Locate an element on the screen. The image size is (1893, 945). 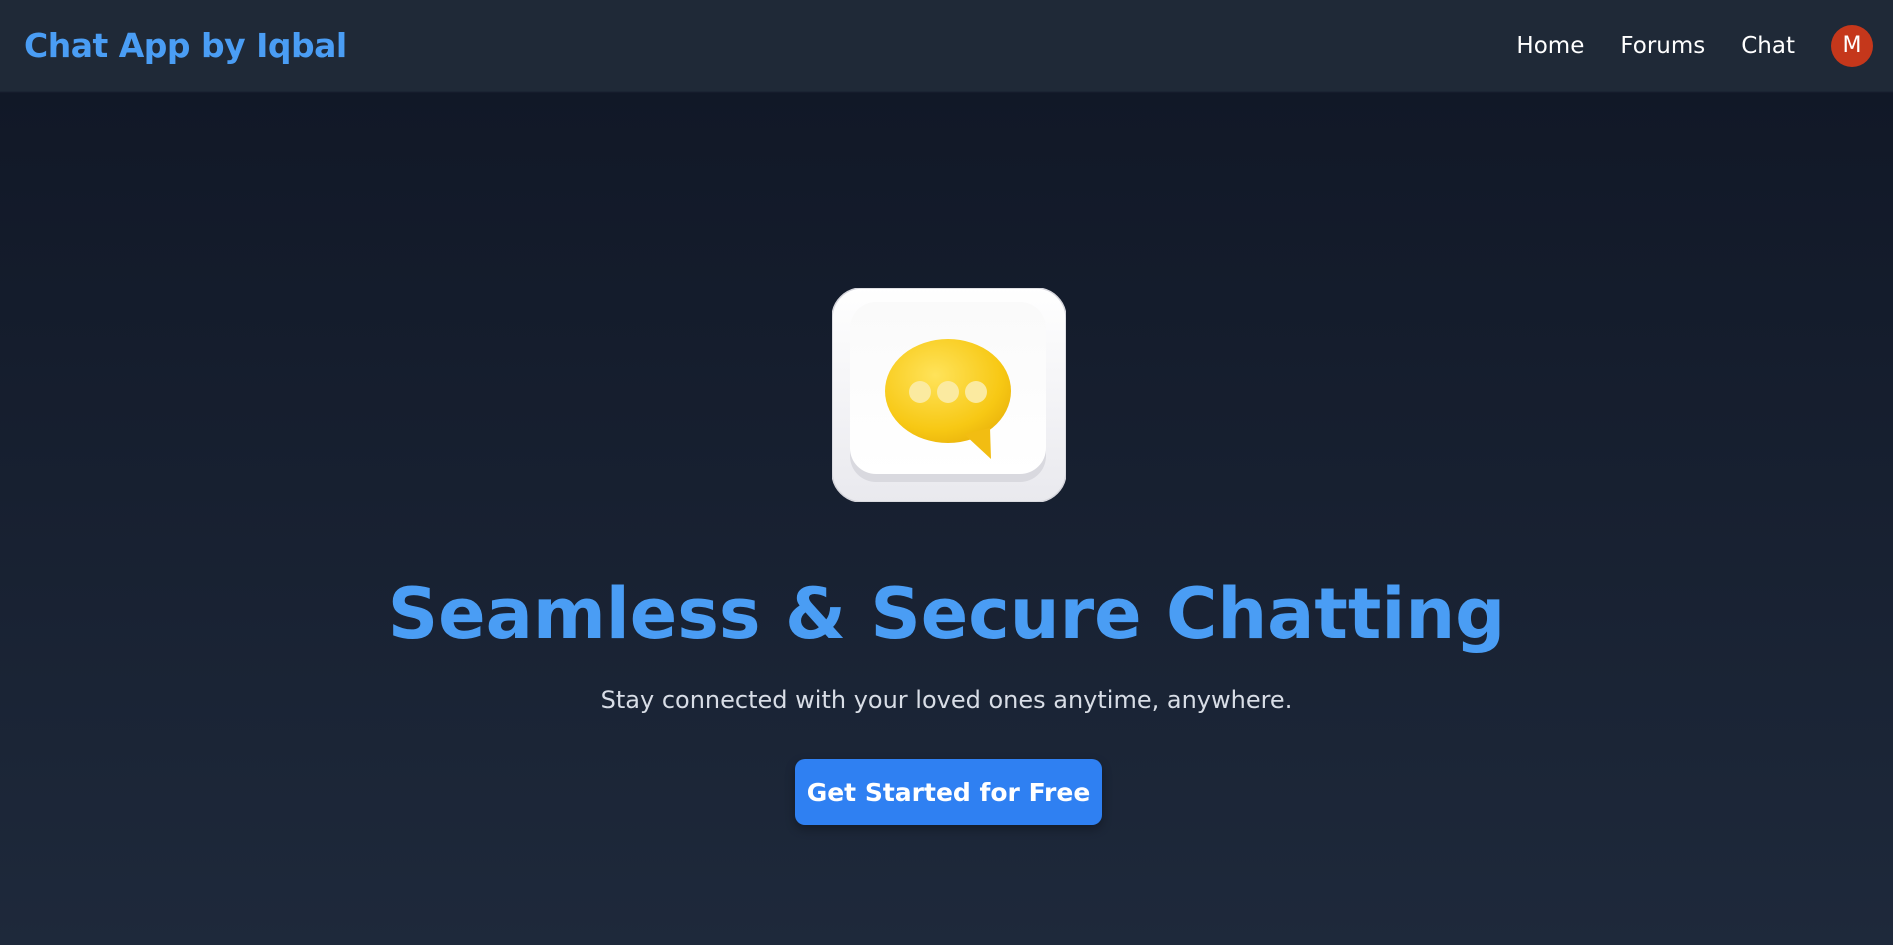
get-started-button: Get Started for Free is located at coordinates (948, 792).